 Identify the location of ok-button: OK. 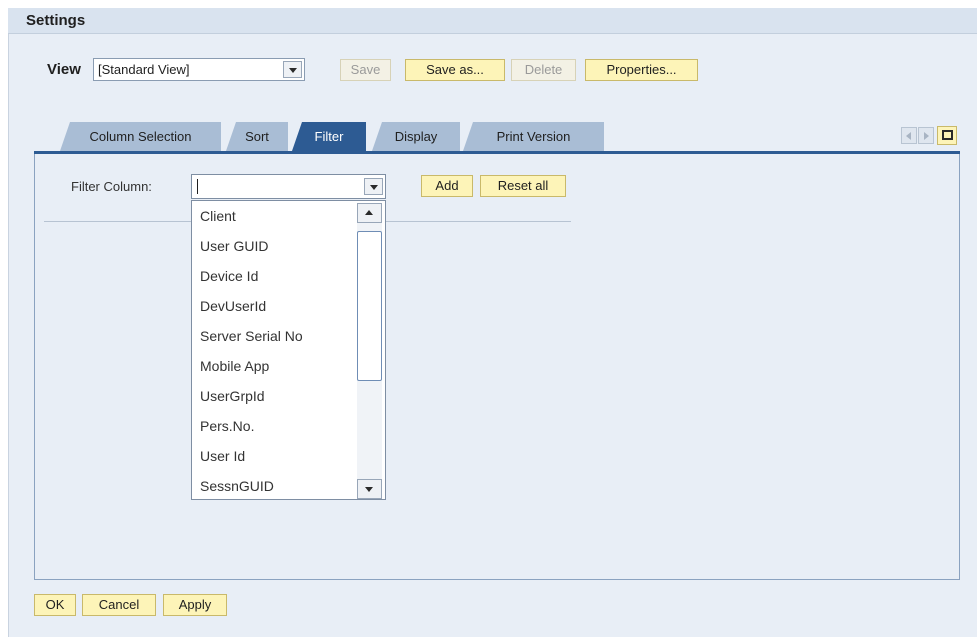
(55, 605).